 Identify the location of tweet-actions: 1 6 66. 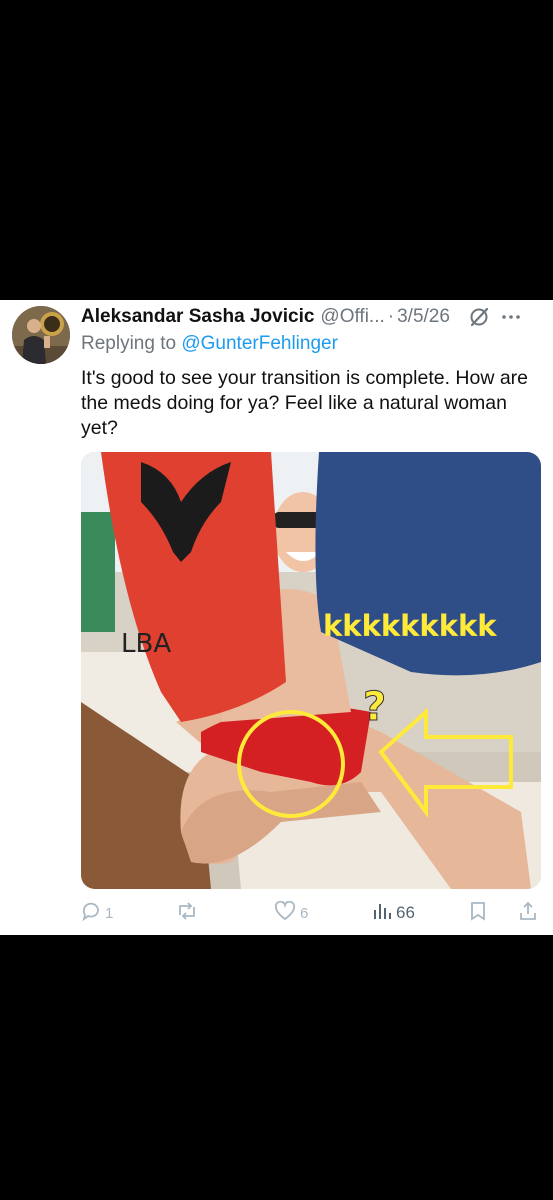
(276, 913).